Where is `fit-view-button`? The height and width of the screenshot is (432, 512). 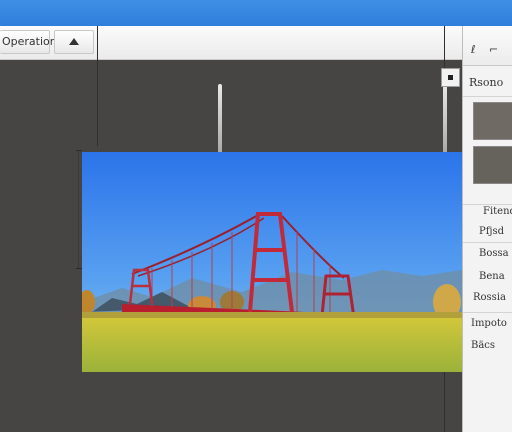 fit-view-button is located at coordinates (450, 77).